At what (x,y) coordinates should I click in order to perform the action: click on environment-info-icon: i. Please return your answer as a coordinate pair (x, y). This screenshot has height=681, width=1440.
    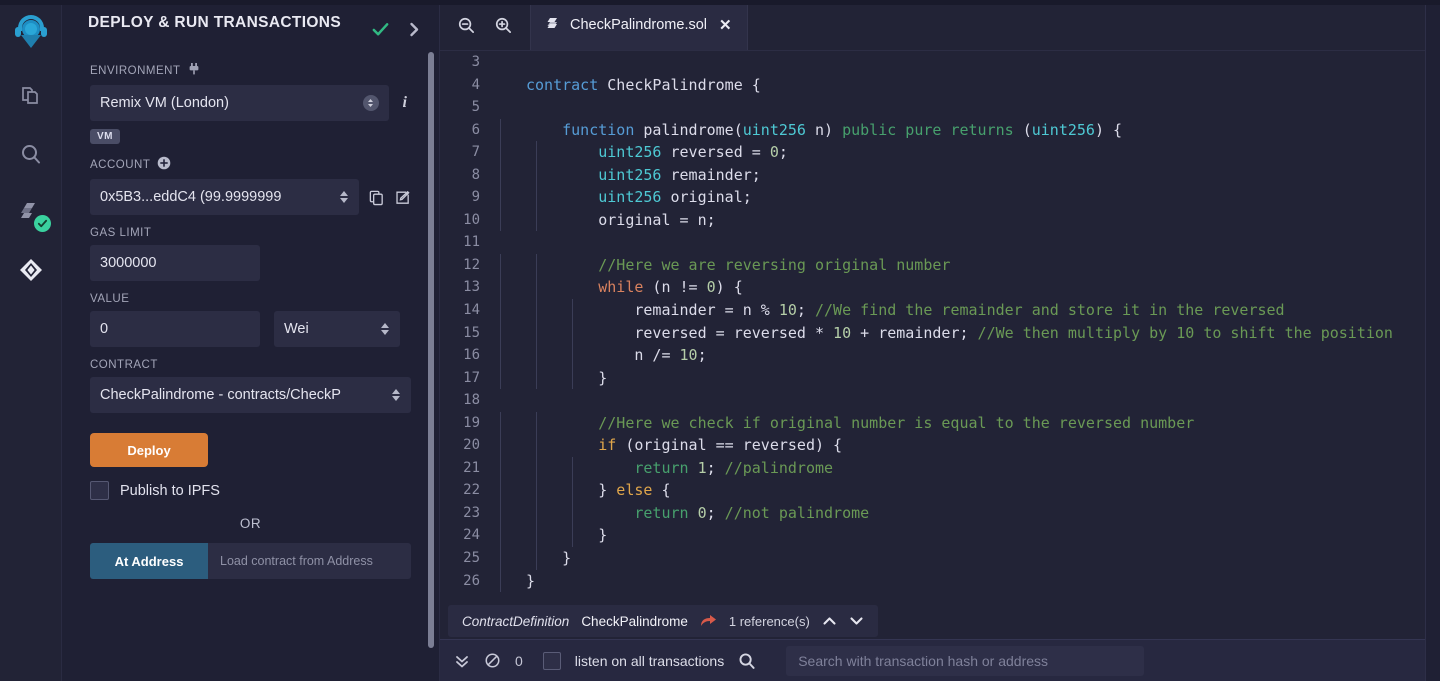
    Looking at the image, I should click on (405, 103).